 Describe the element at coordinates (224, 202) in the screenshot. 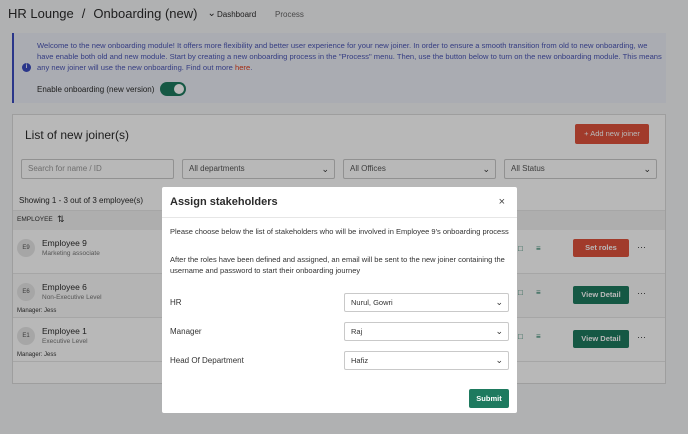

I see `modal-title: Assign stakeholders` at that location.